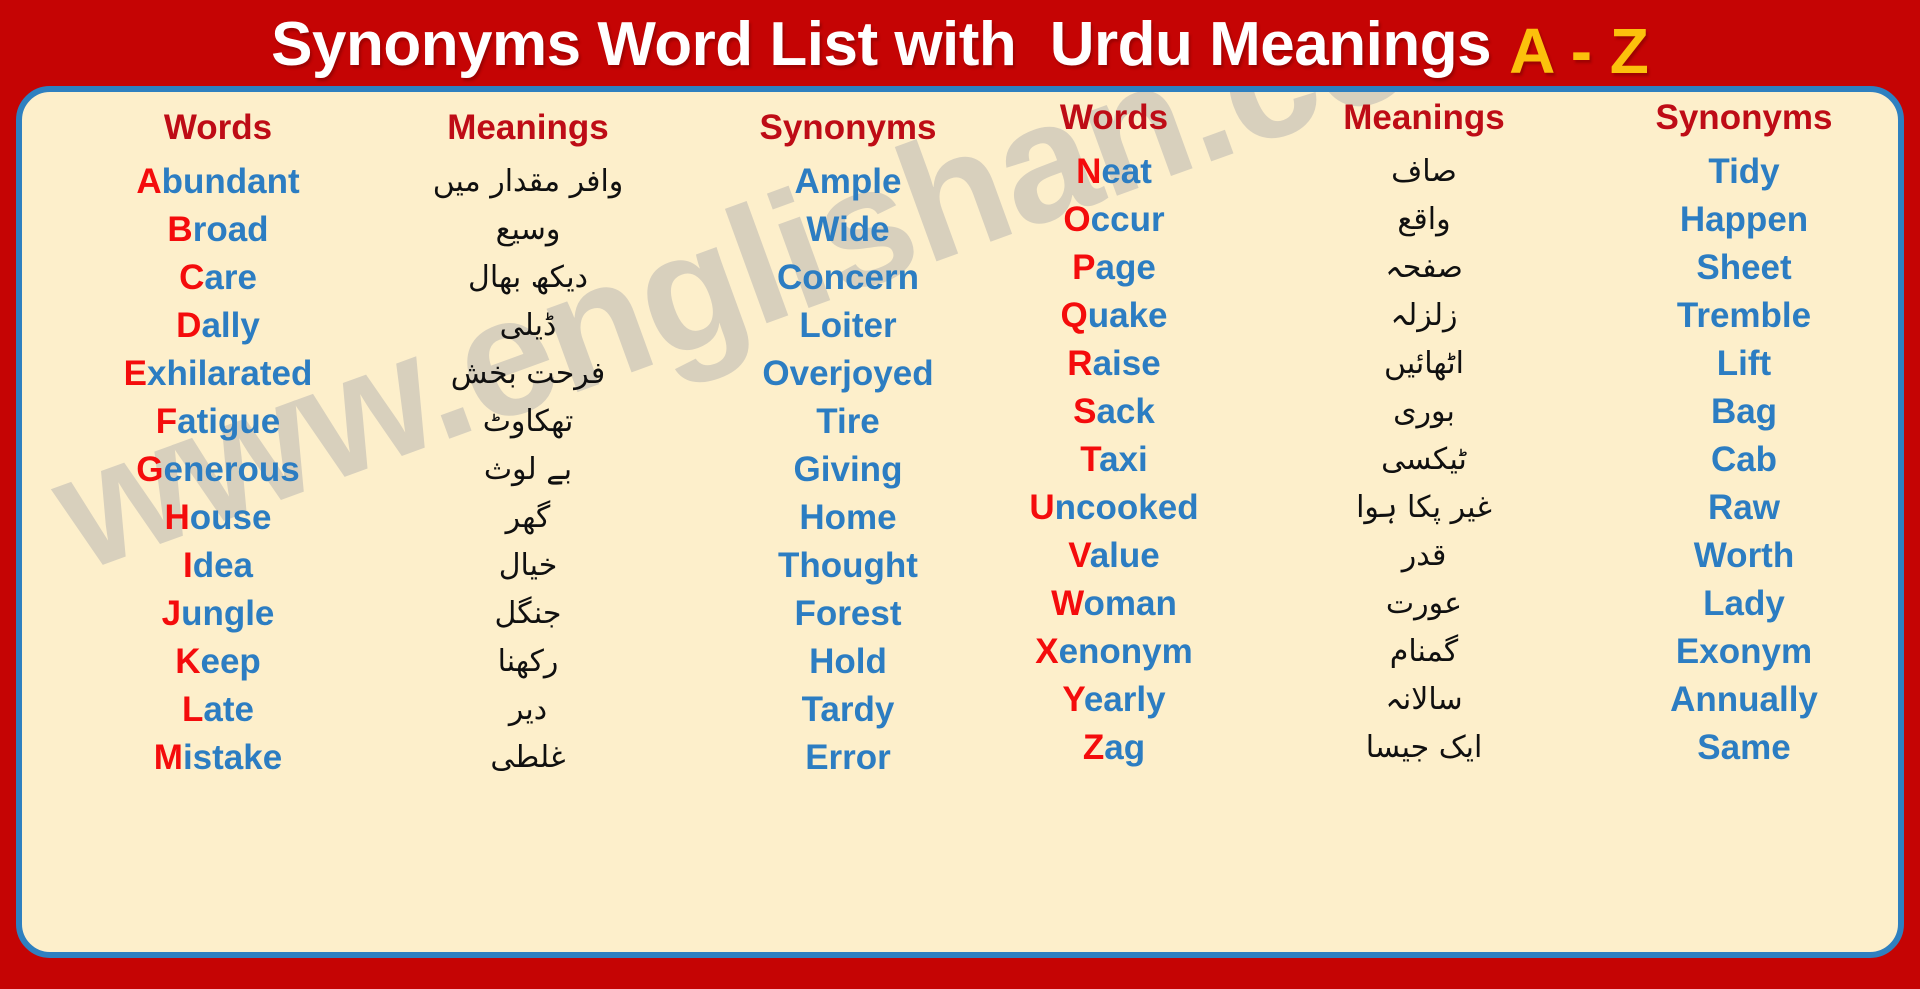  Describe the element at coordinates (150, 470) in the screenshot. I see `word-initial-letter: G` at that location.